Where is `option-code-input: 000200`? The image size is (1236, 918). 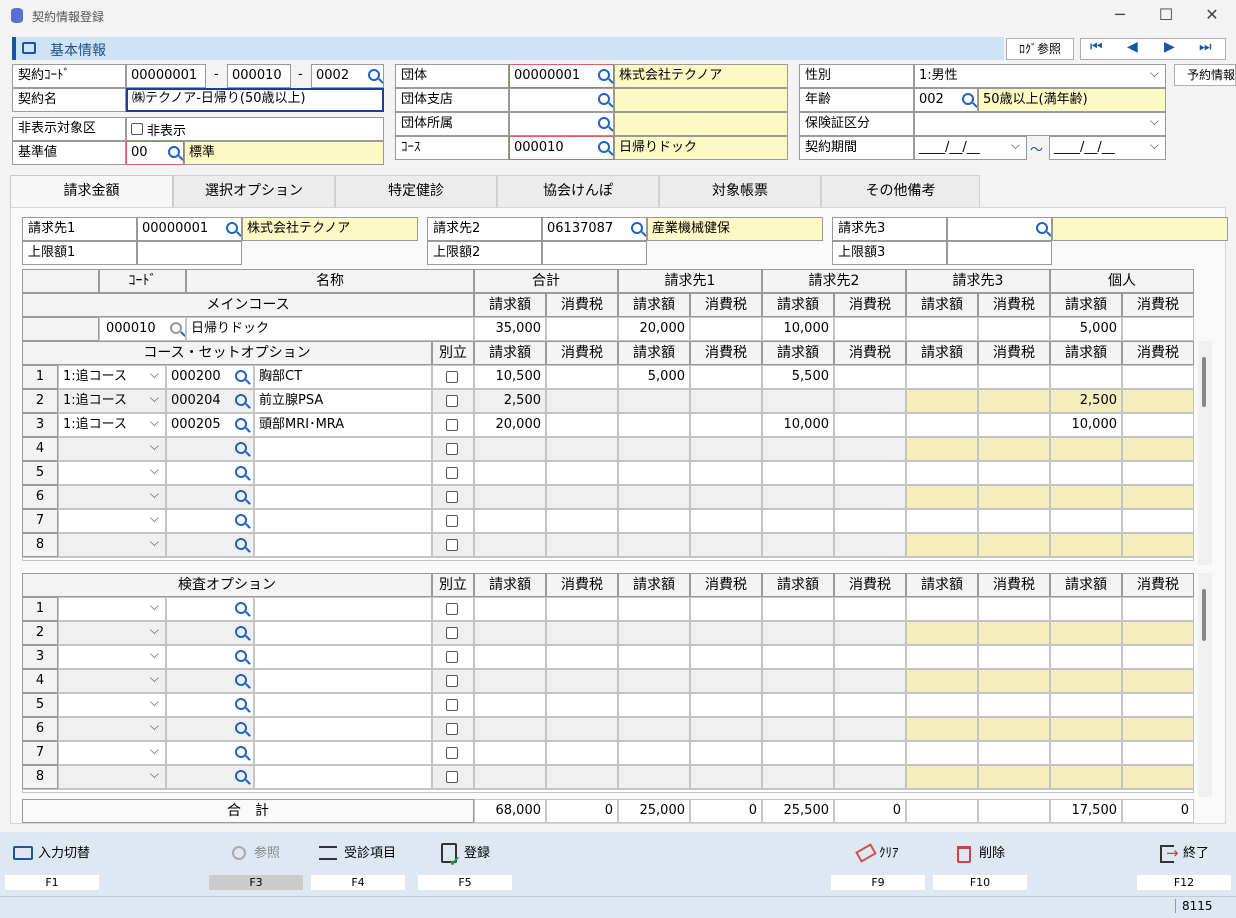 option-code-input: 000200 is located at coordinates (210, 377).